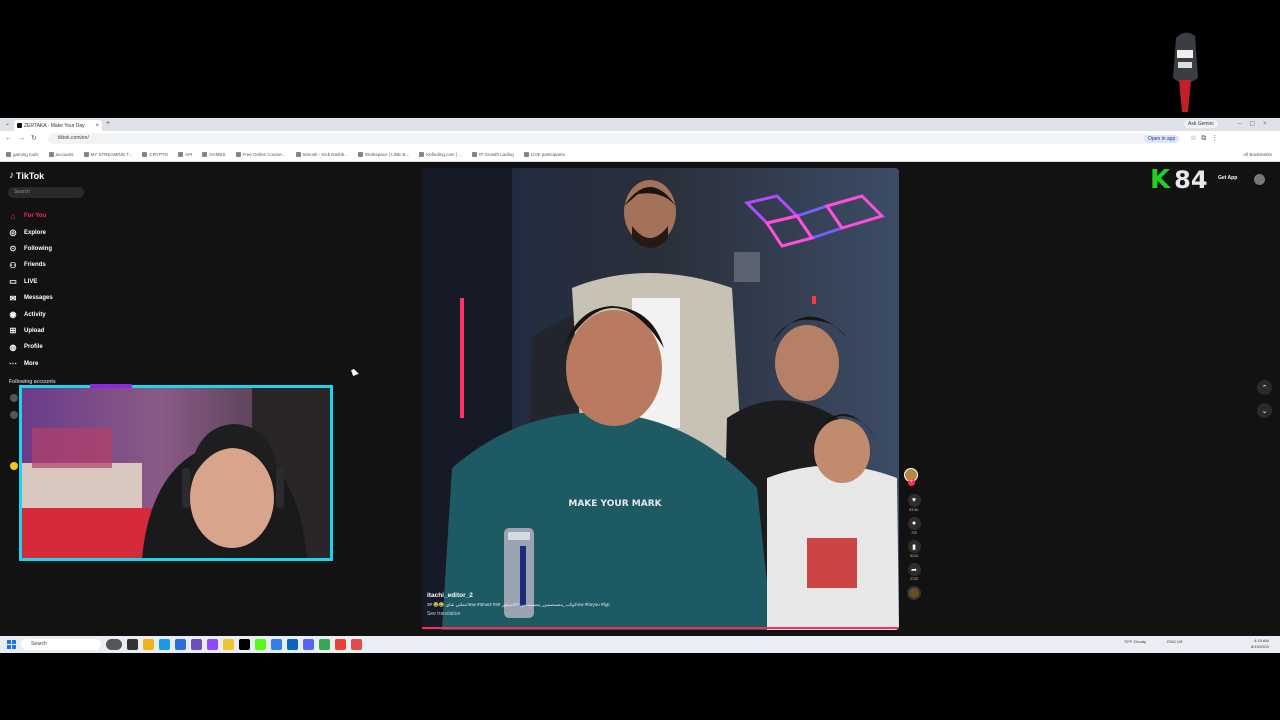 This screenshot has height=720, width=1280. Describe the element at coordinates (598, 138) in the screenshot. I see `url-input: tiktok.com/en/` at that location.